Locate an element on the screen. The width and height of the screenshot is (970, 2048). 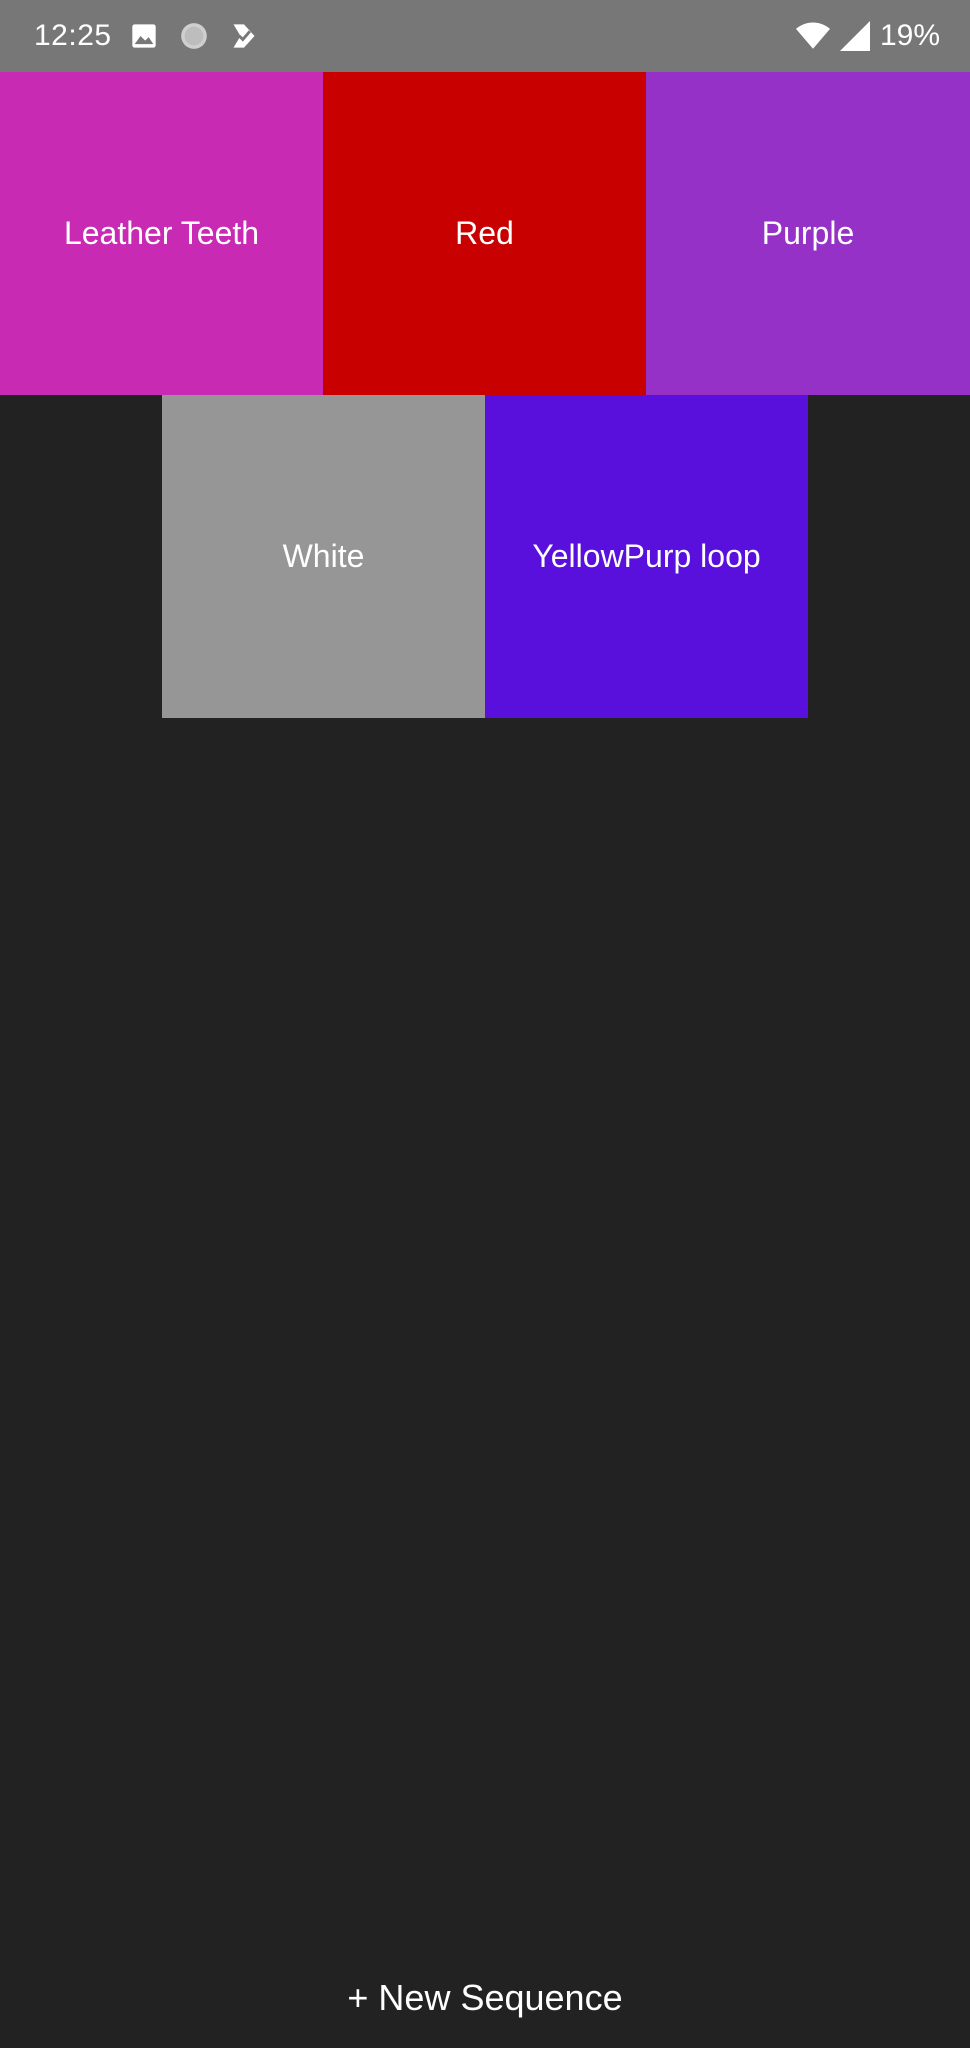
sequence-tile-white: White is located at coordinates (323, 556).